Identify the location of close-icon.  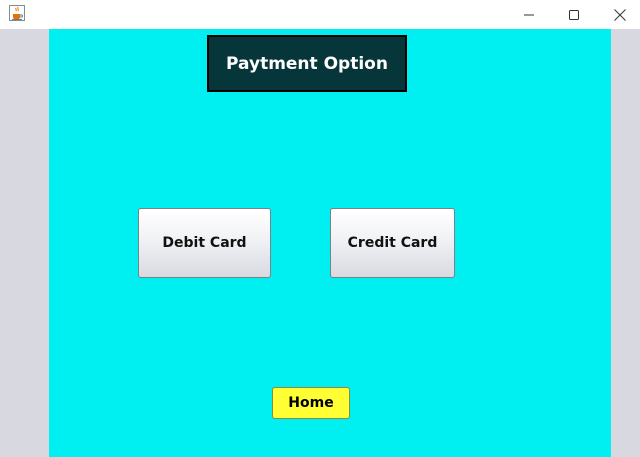
(620, 14).